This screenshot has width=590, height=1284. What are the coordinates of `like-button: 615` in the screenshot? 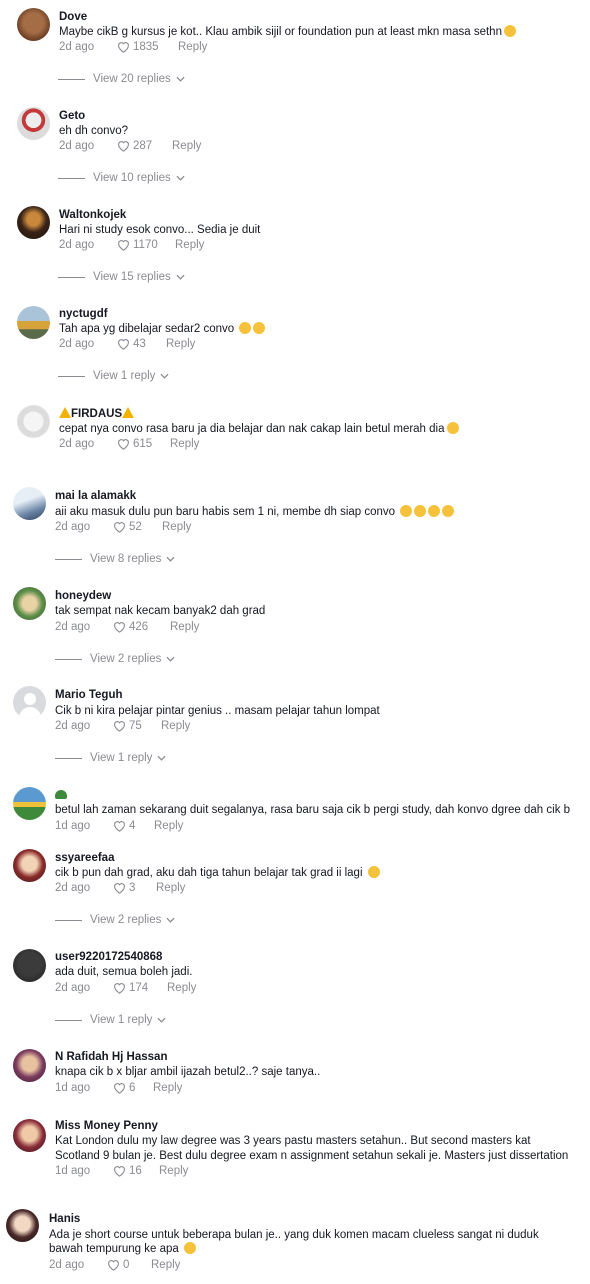 It's located at (134, 444).